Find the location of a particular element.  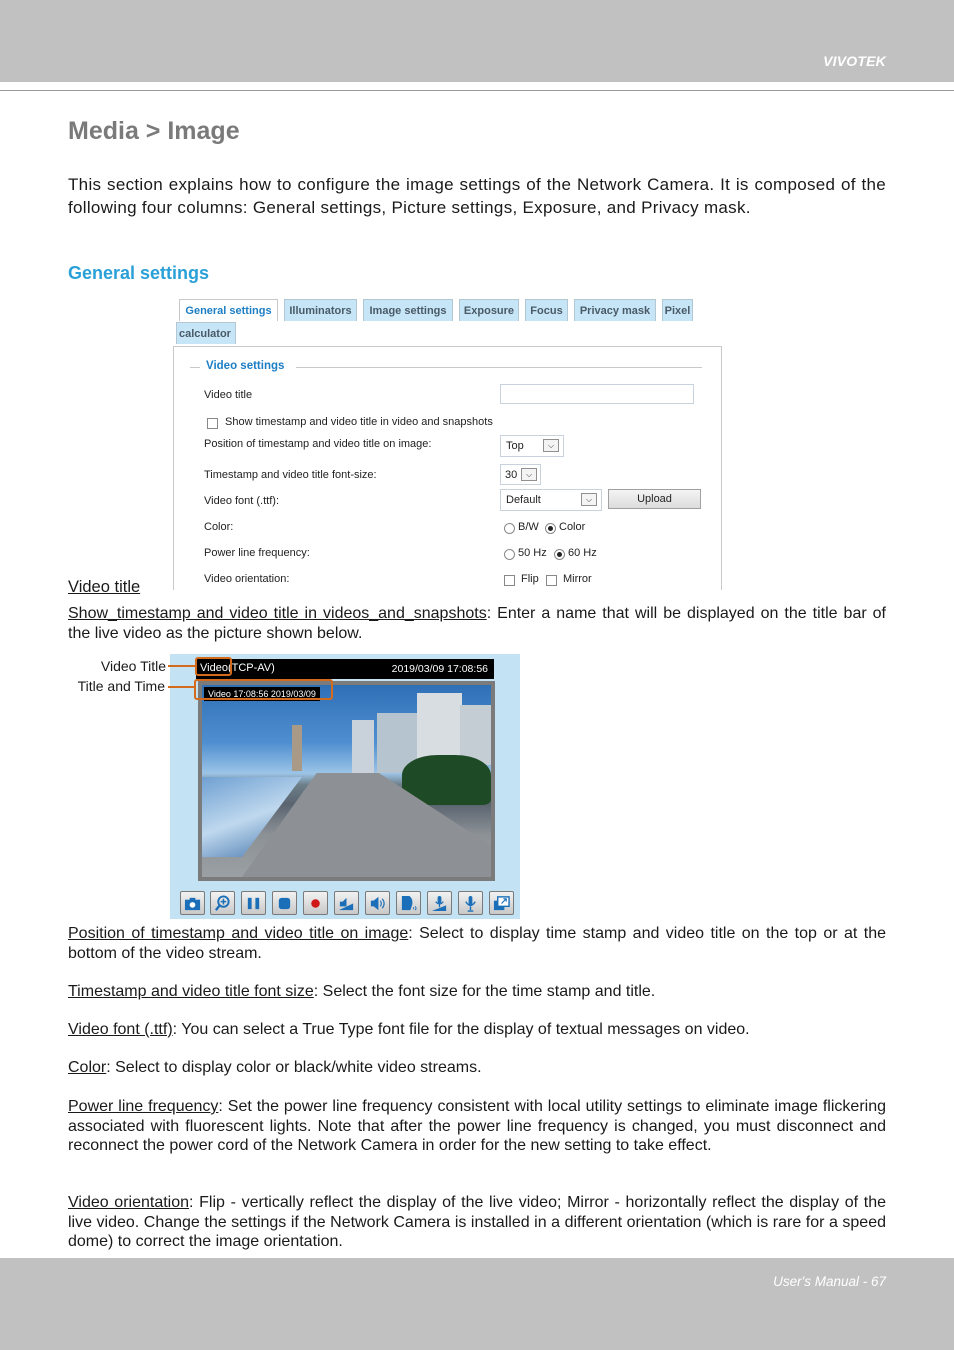

upload-button: Upload is located at coordinates (654, 499).